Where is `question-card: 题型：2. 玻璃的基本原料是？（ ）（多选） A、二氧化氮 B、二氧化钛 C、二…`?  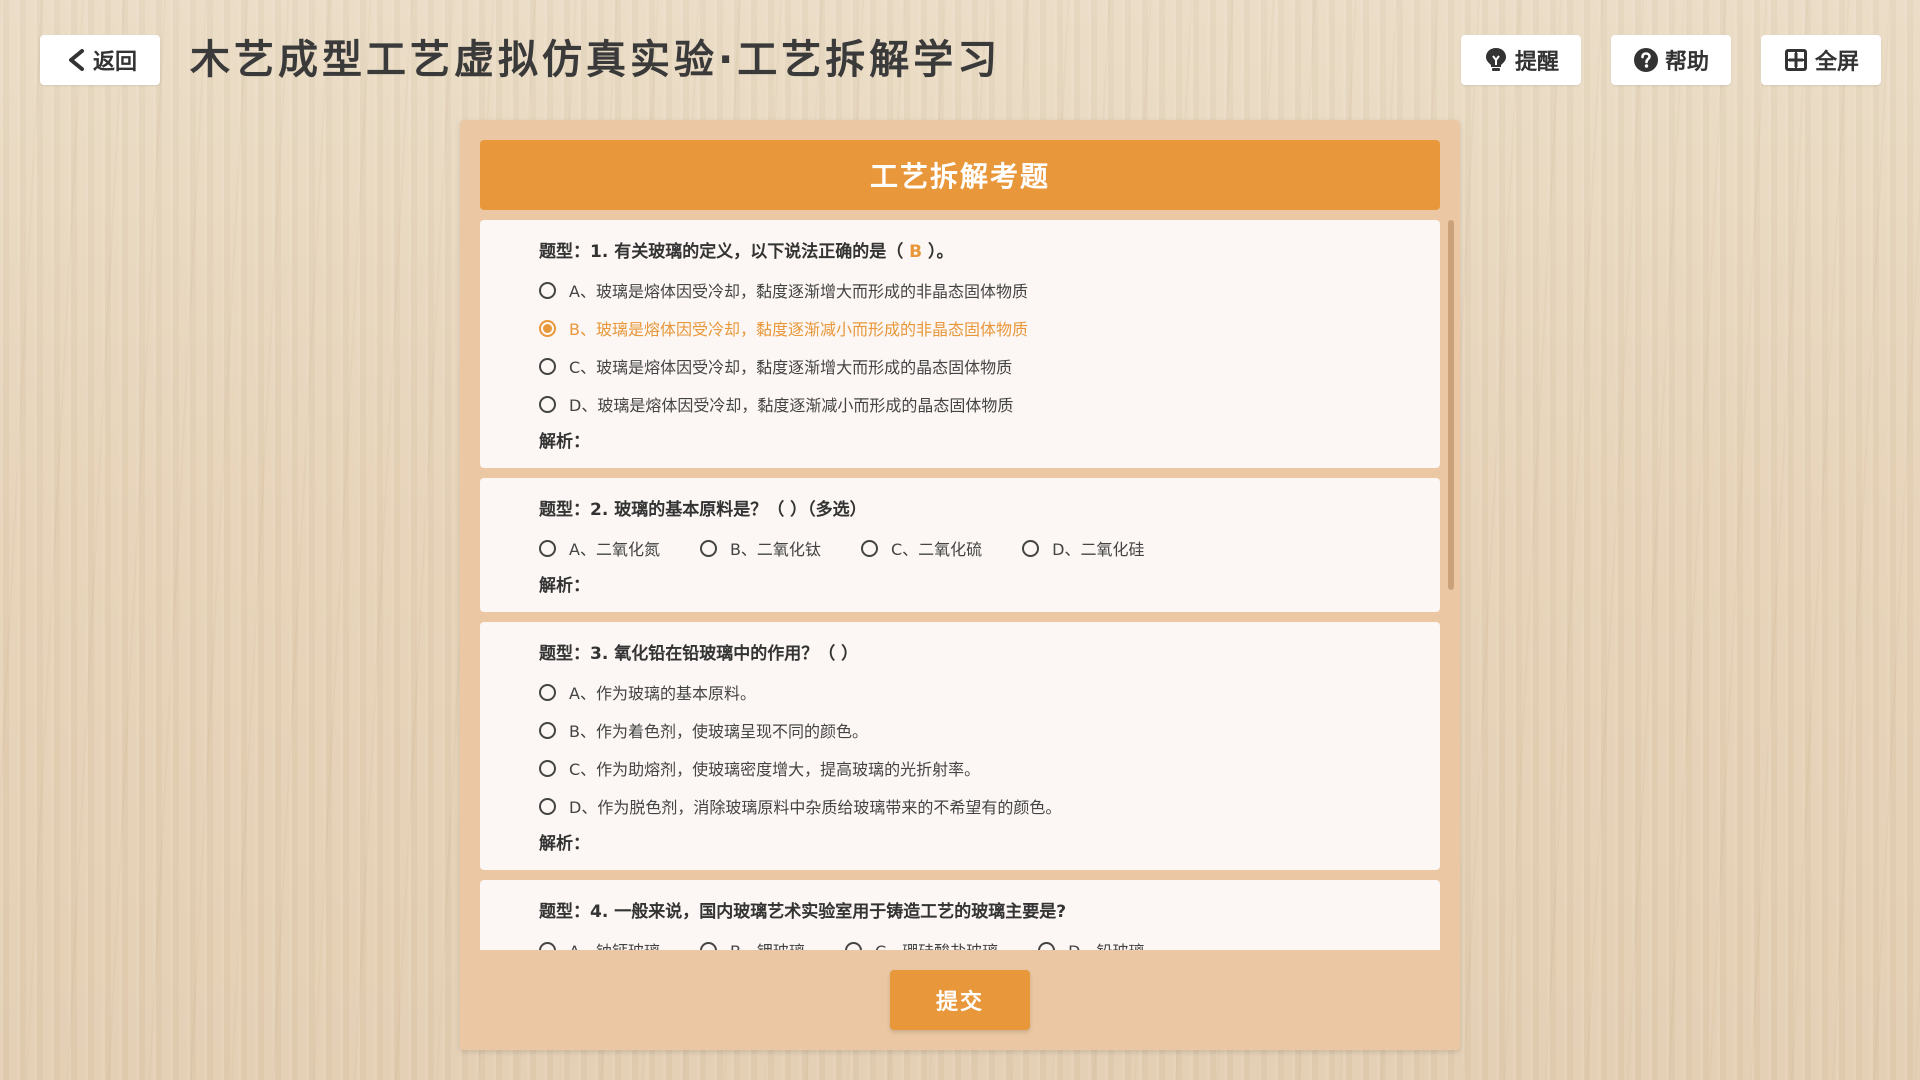 question-card: 题型：2. 玻璃的基本原料是？（ ）（多选） A、二氧化氮 B、二氧化钛 C、二… is located at coordinates (960, 545).